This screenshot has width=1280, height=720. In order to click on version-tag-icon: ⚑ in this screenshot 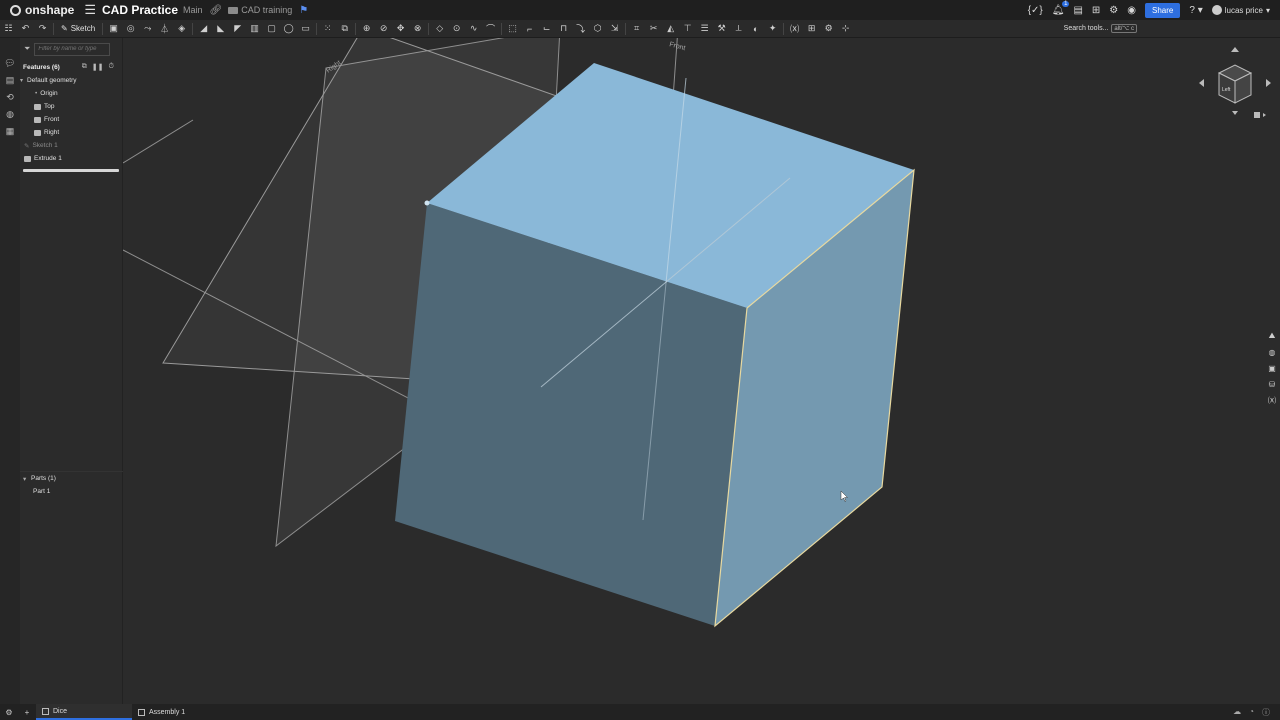, I will do `click(303, 10)`.